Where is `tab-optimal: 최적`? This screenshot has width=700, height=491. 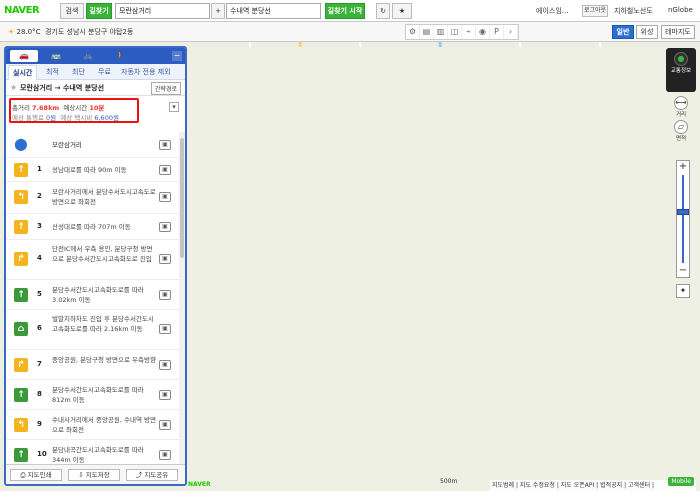 tab-optimal: 최적 is located at coordinates (52, 72).